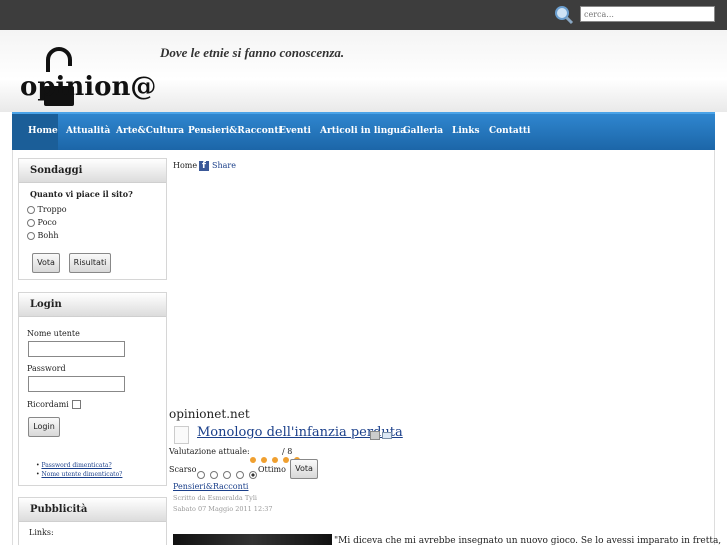 This screenshot has width=727, height=546. What do you see at coordinates (44, 427) in the screenshot?
I see `login-button: Login` at bounding box center [44, 427].